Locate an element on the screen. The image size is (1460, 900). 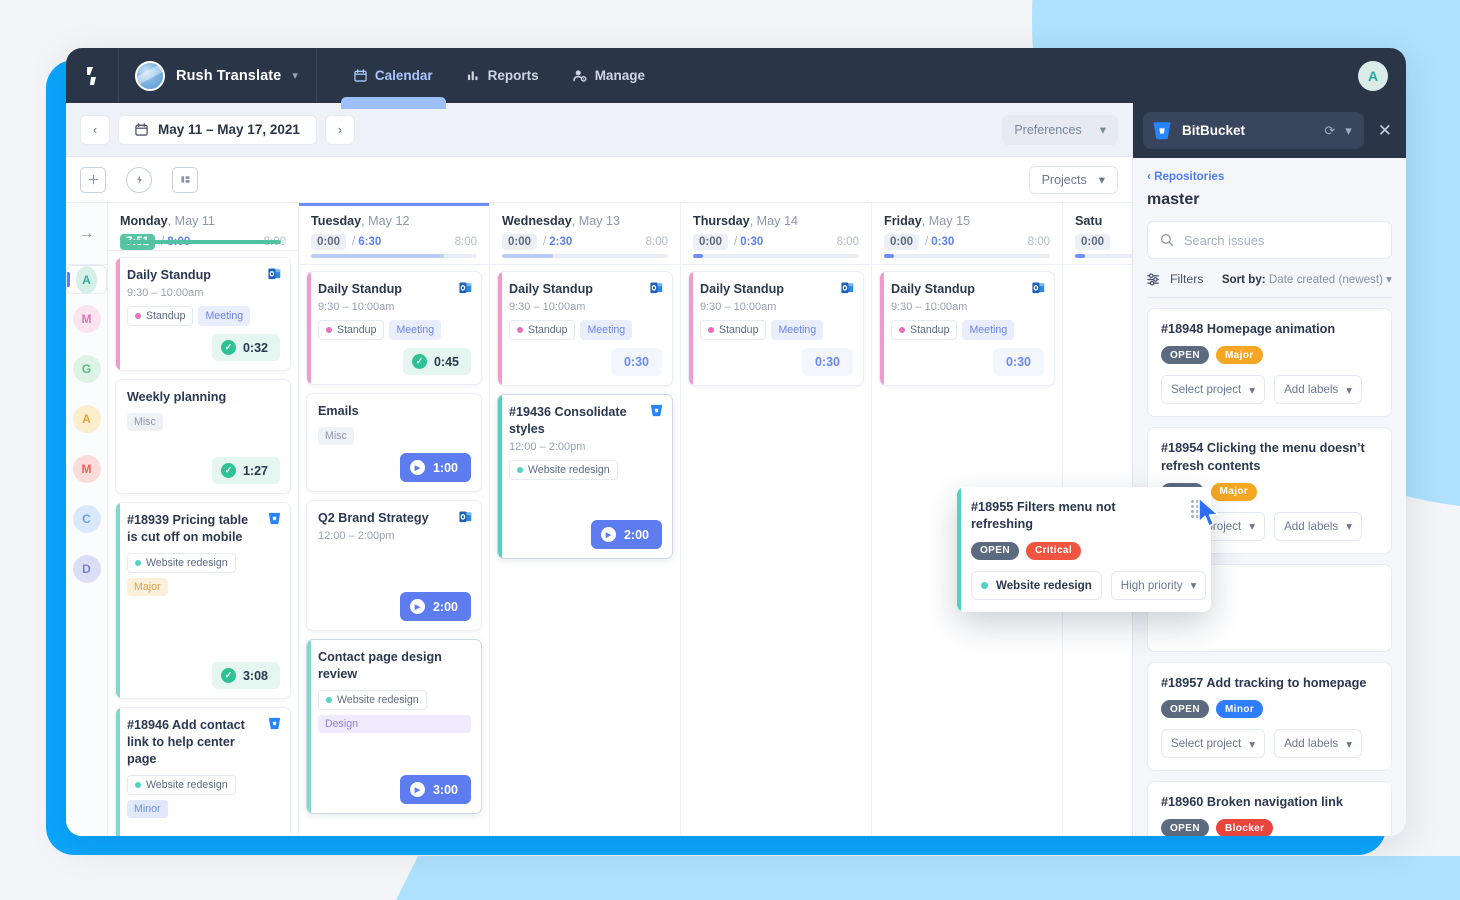
next-week-button: › is located at coordinates (339, 129).